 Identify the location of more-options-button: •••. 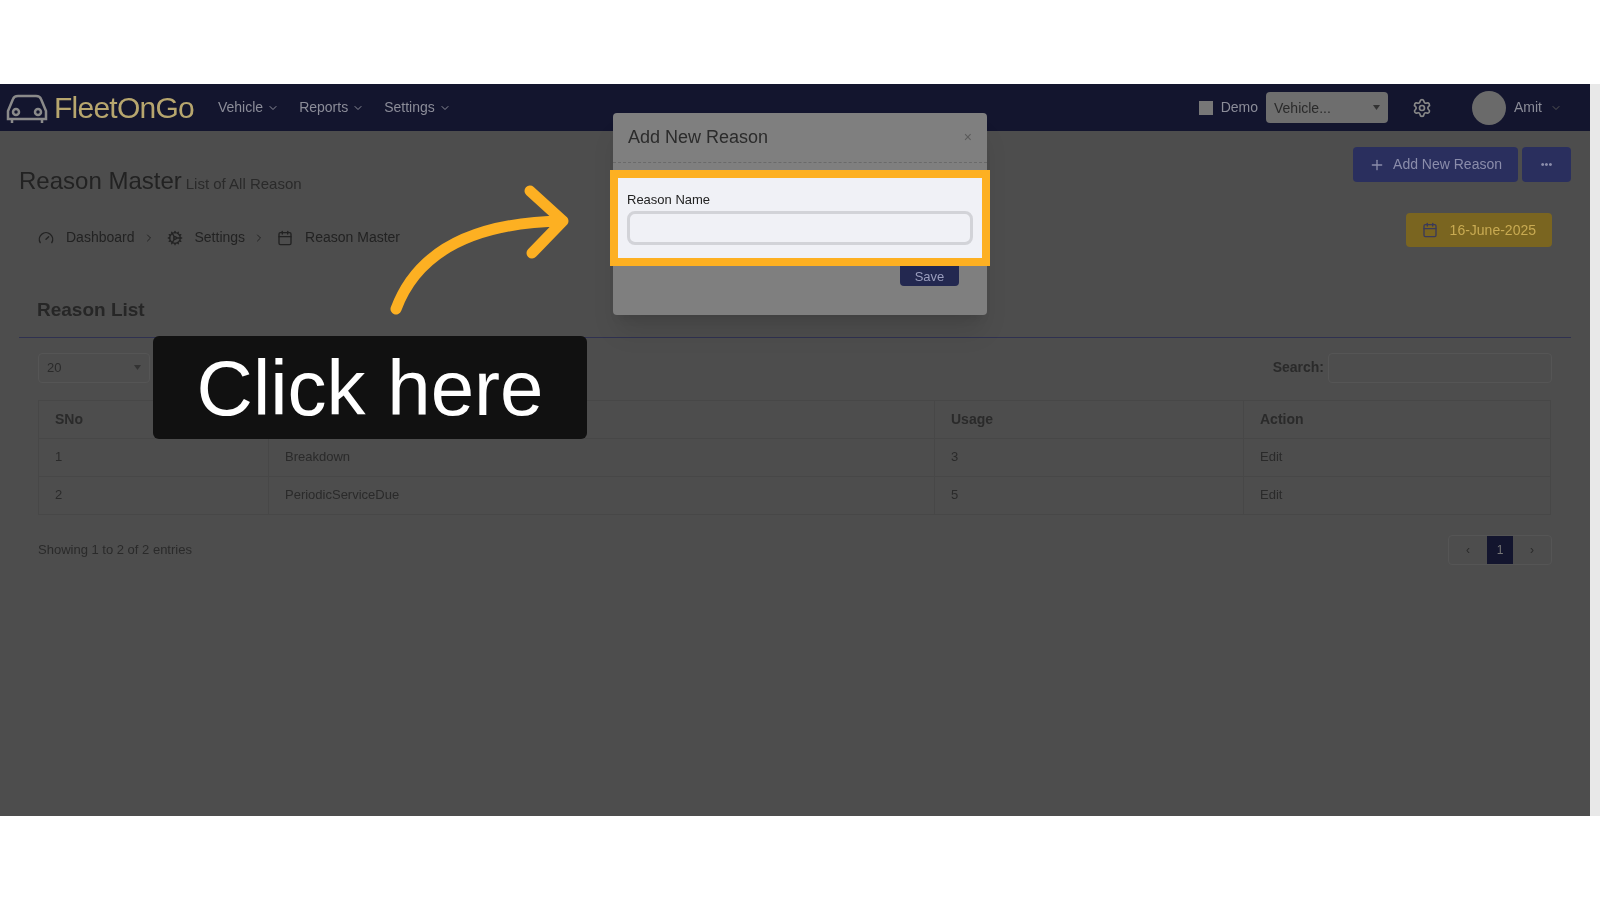
(1546, 164).